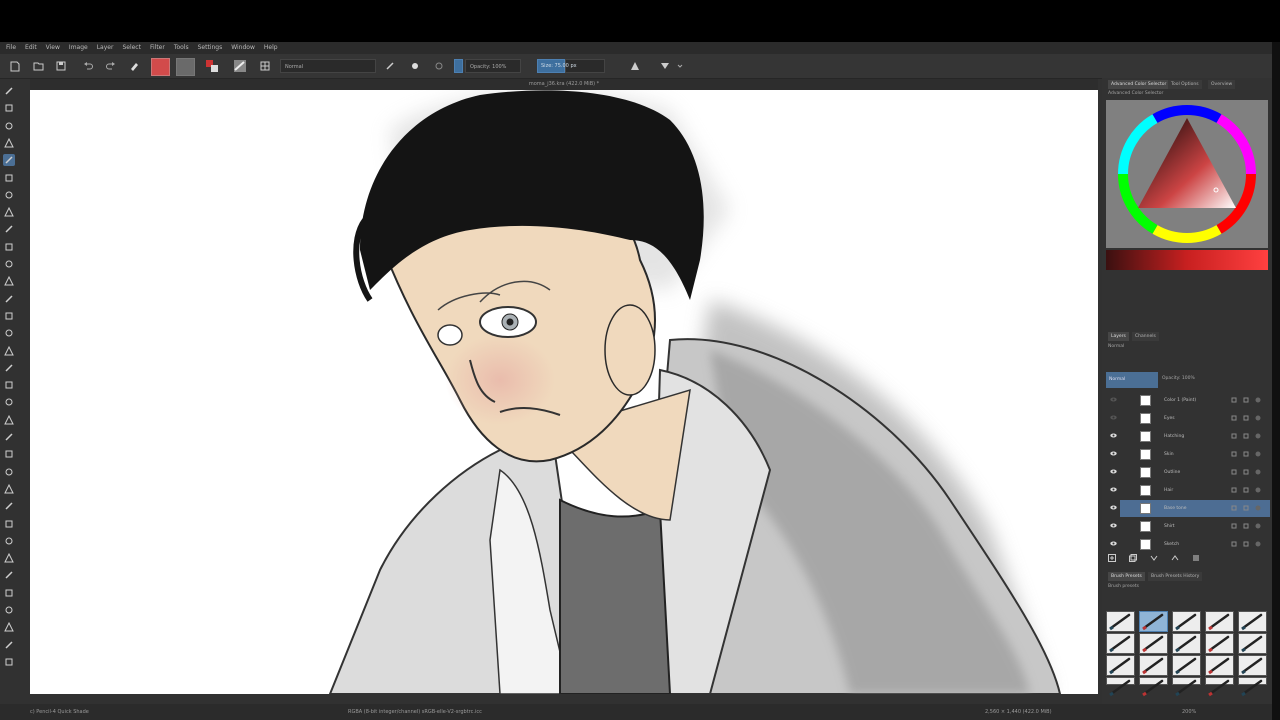 The width and height of the screenshot is (1280, 720). What do you see at coordinates (9, 212) in the screenshot?
I see `ellipse-tool-icon` at bounding box center [9, 212].